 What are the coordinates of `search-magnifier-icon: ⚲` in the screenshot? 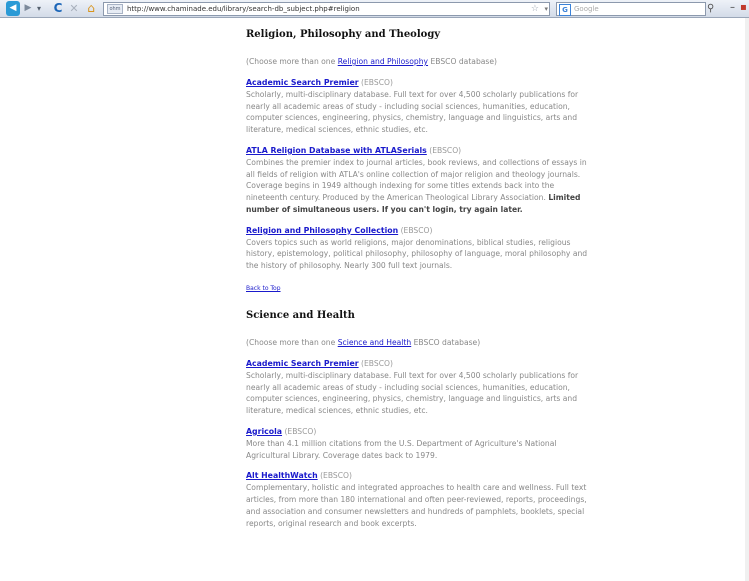 It's located at (714, 8).